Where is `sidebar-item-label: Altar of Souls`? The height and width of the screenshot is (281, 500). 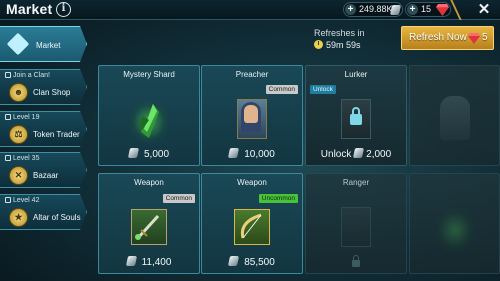 sidebar-item-label: Altar of Souls is located at coordinates (57, 217).